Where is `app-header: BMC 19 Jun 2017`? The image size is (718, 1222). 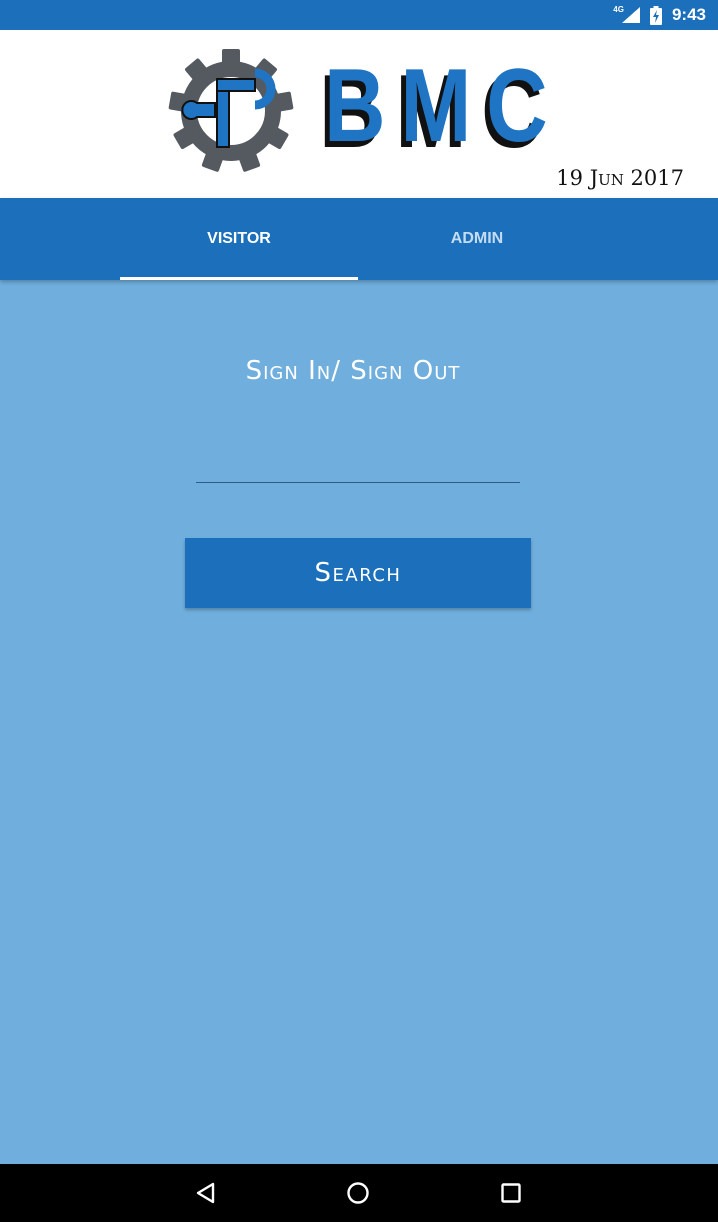
app-header: BMC 19 Jun 2017 is located at coordinates (359, 114).